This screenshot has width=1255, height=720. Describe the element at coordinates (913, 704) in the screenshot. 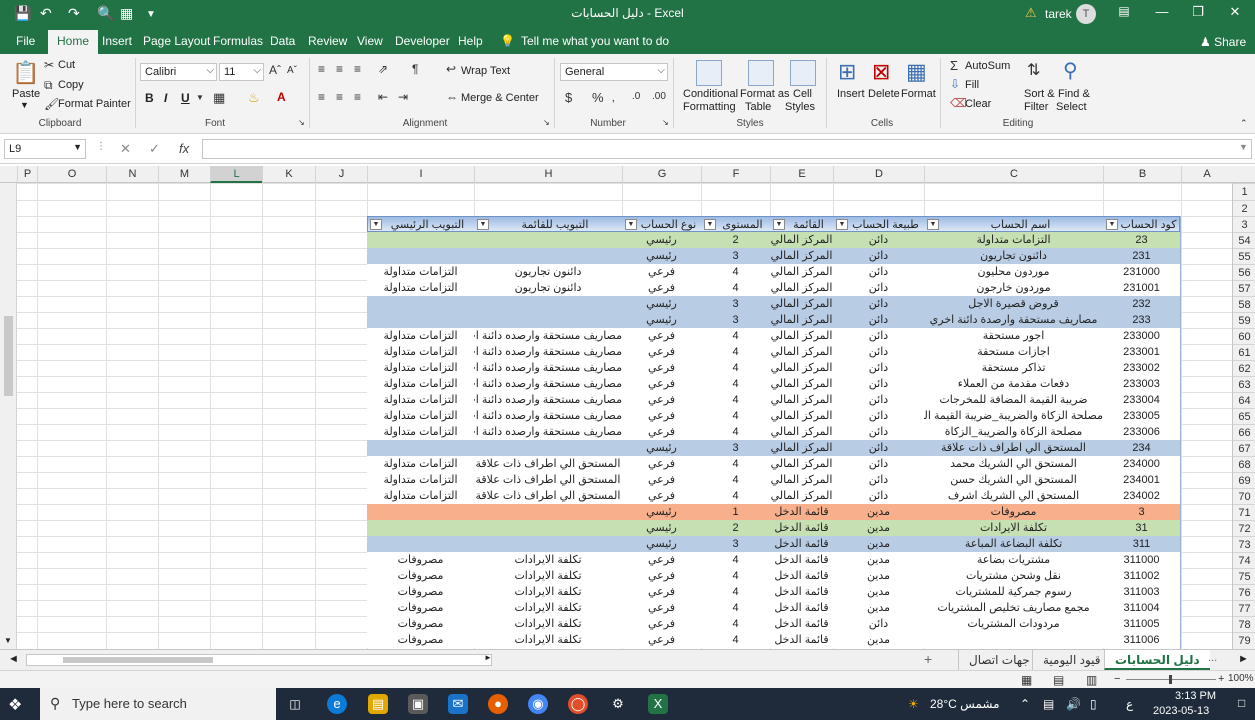

I see `weather-icon: ☀` at that location.